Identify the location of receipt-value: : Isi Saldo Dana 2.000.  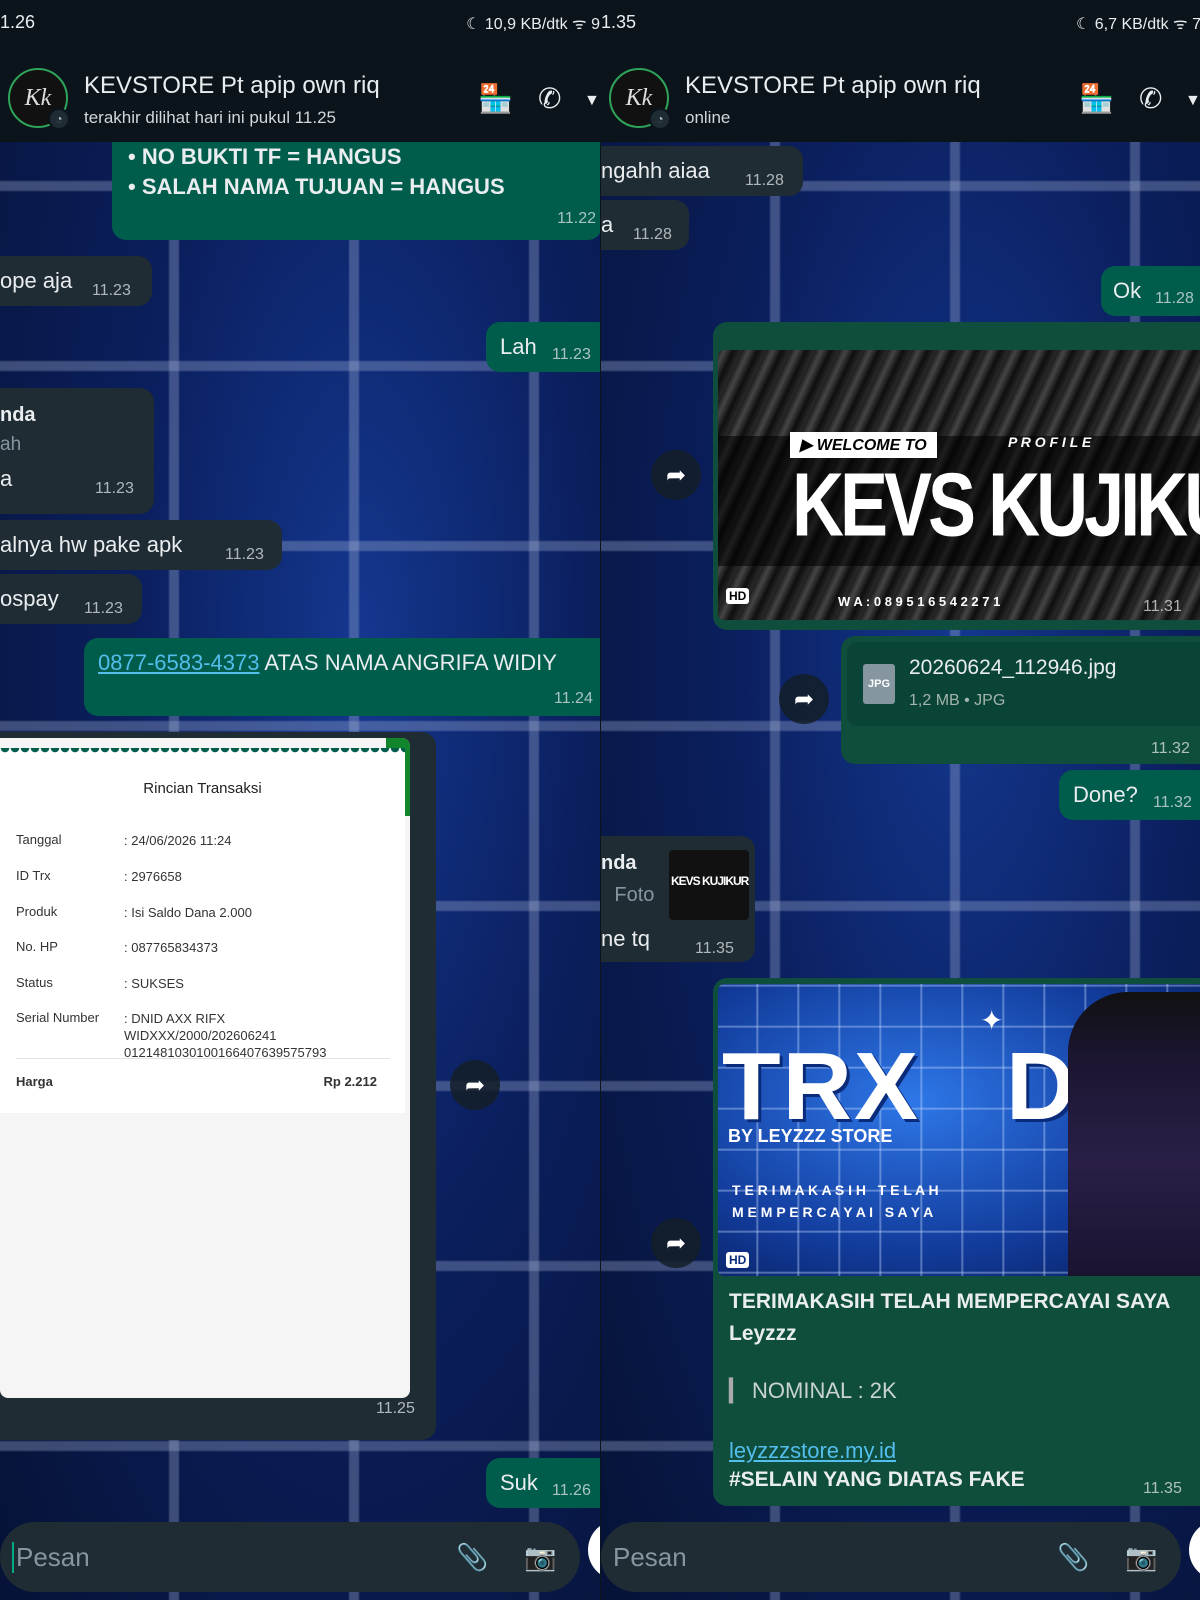
(188, 912).